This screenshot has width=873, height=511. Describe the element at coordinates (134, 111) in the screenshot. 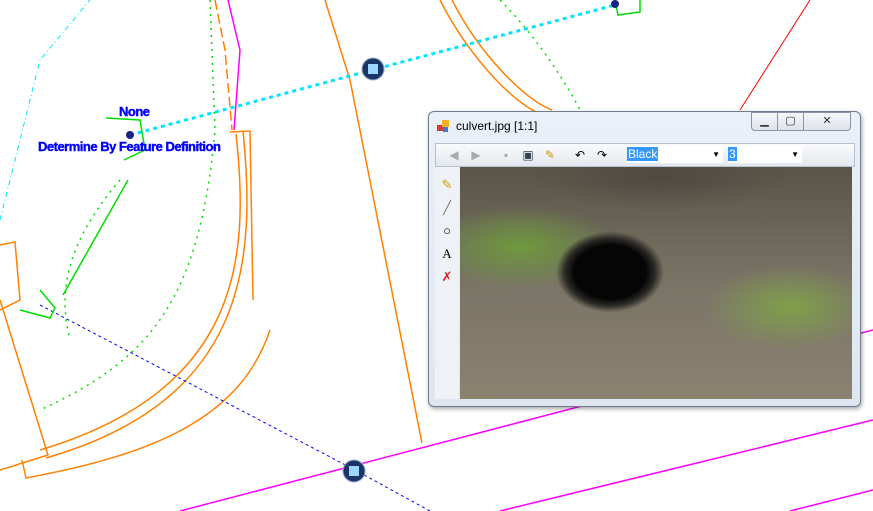

I see `label-none: None` at that location.